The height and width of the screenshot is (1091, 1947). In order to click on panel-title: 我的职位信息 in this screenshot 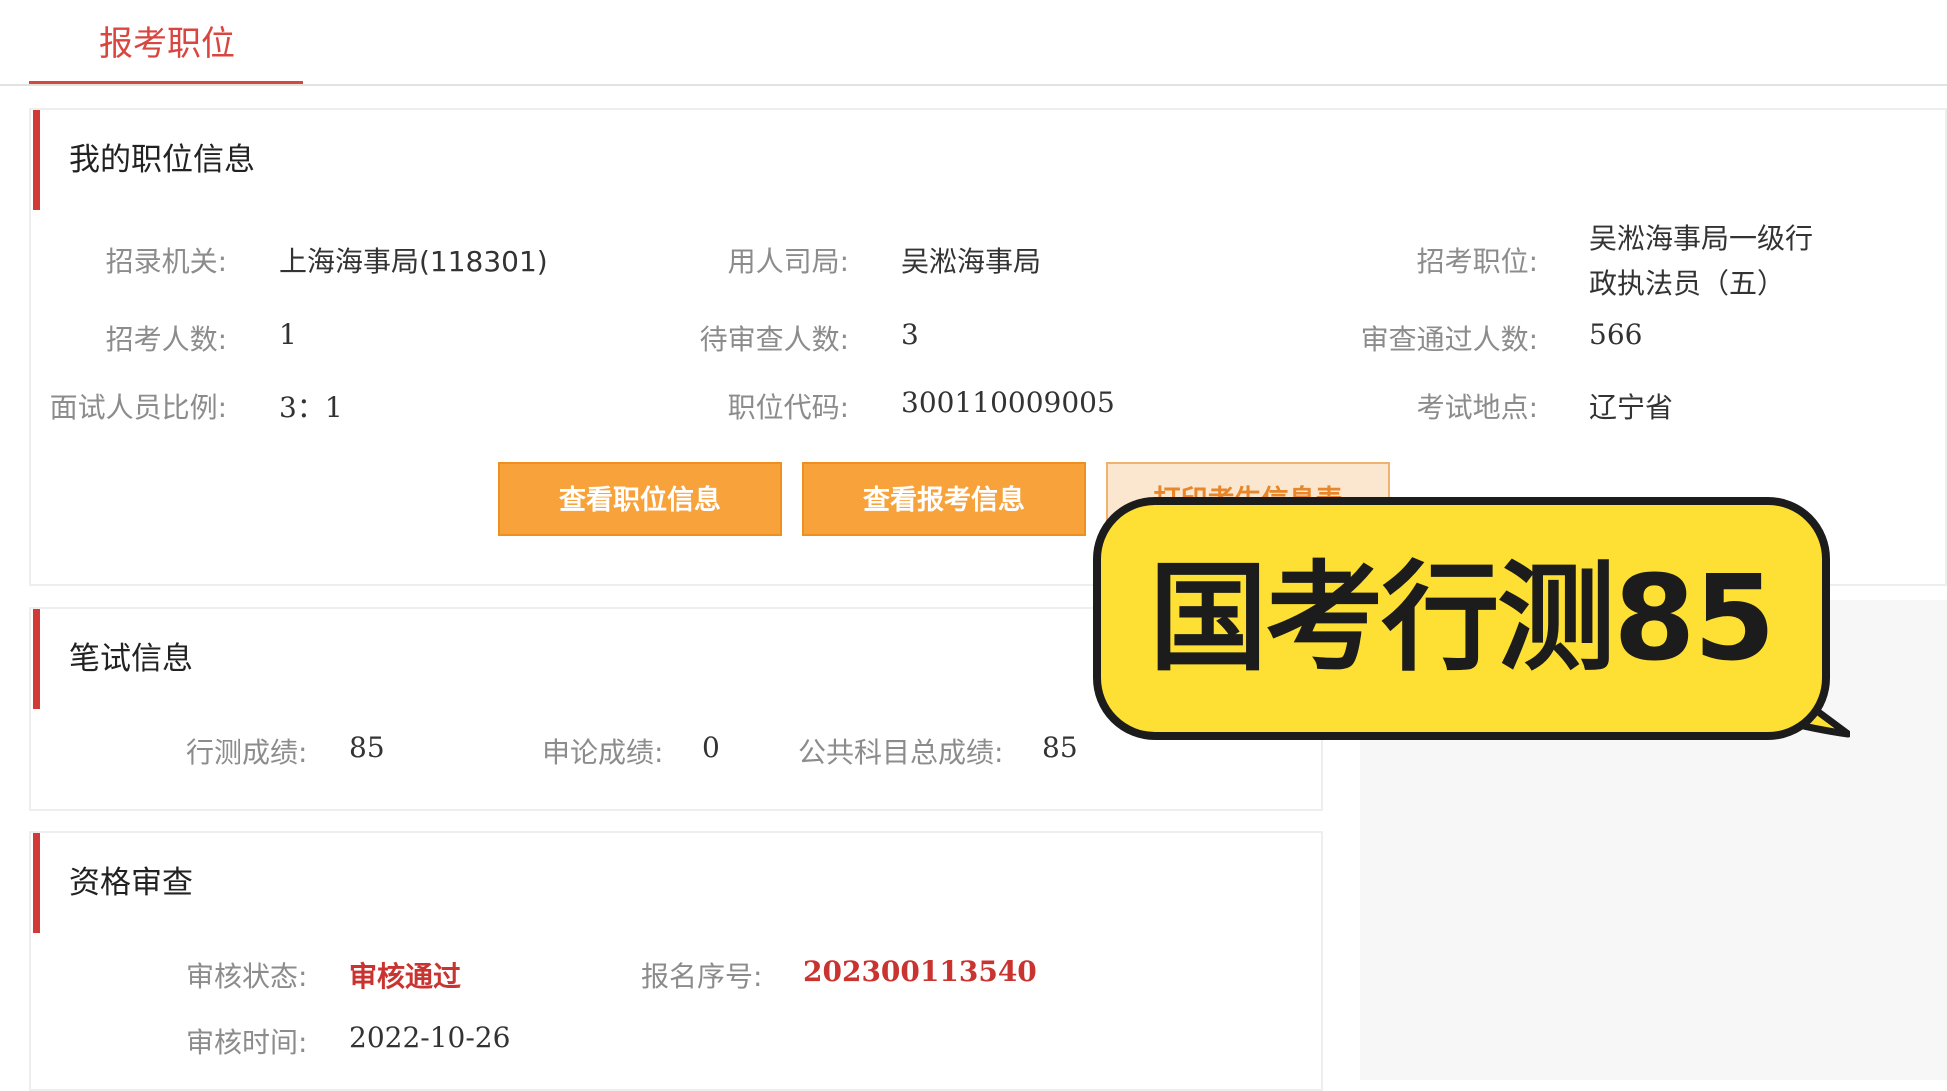, I will do `click(162, 160)`.